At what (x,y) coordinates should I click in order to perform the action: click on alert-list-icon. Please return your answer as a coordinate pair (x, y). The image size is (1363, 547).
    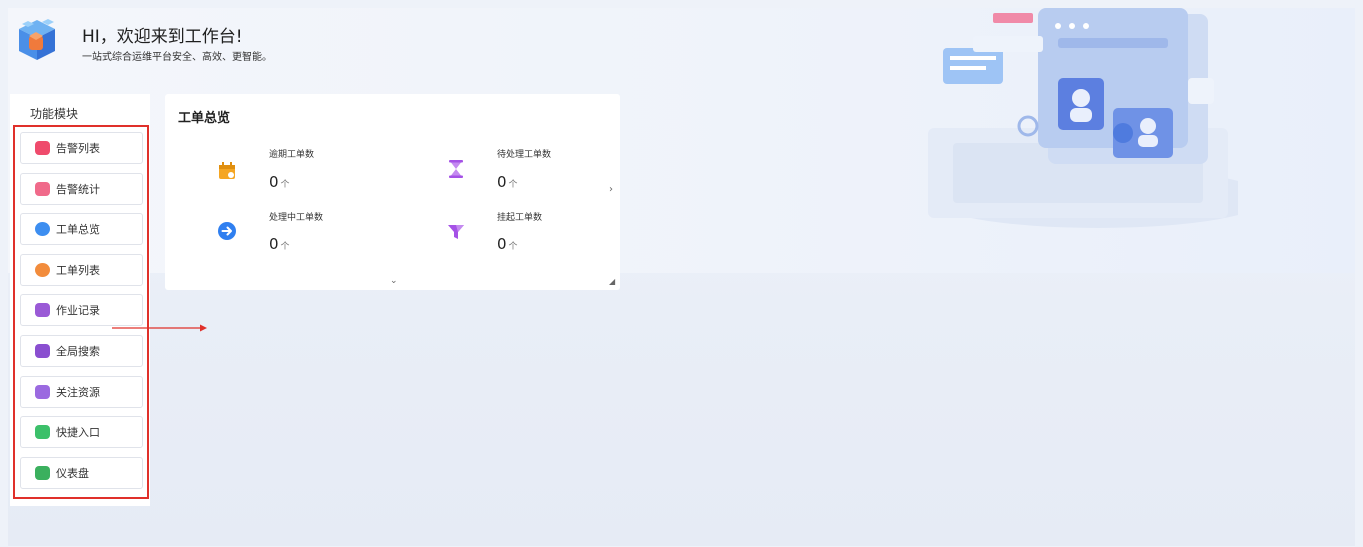
    Looking at the image, I should click on (42, 148).